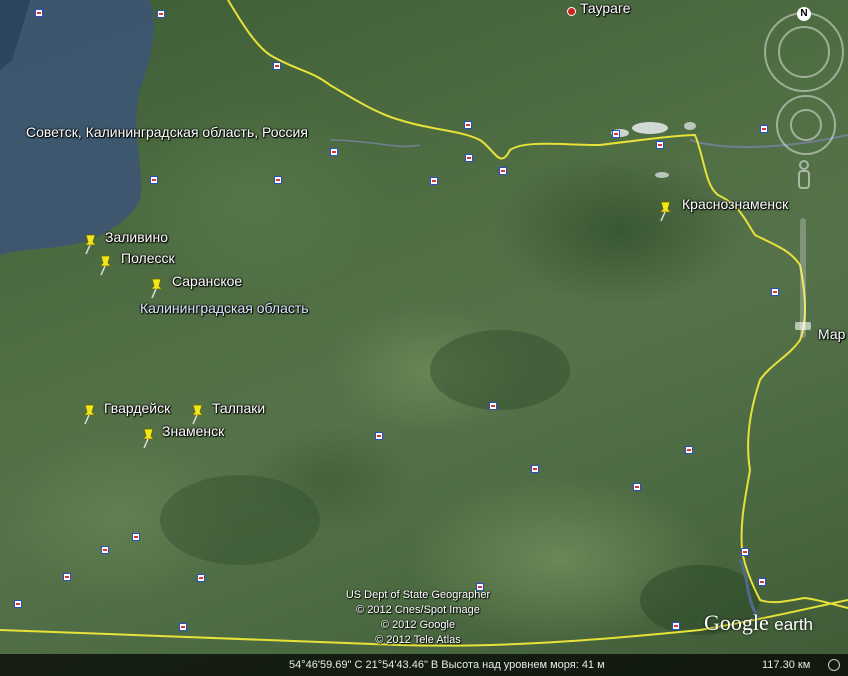 The height and width of the screenshot is (676, 848). I want to click on region-label: Калининградская область, so click(224, 308).